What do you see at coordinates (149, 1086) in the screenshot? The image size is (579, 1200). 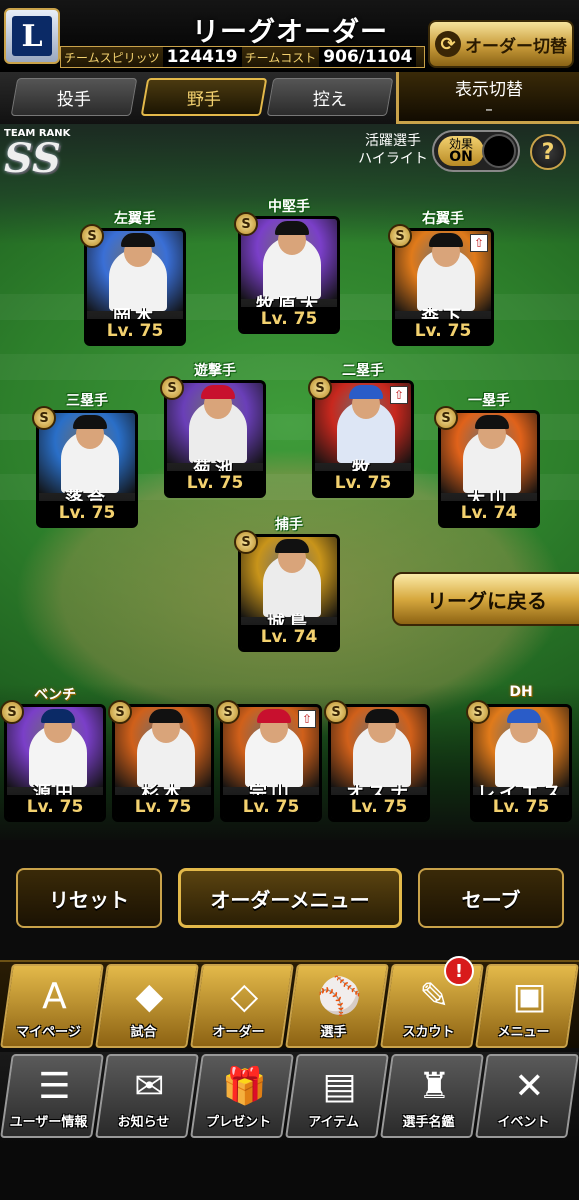 I see `nav-icon: ✉` at bounding box center [149, 1086].